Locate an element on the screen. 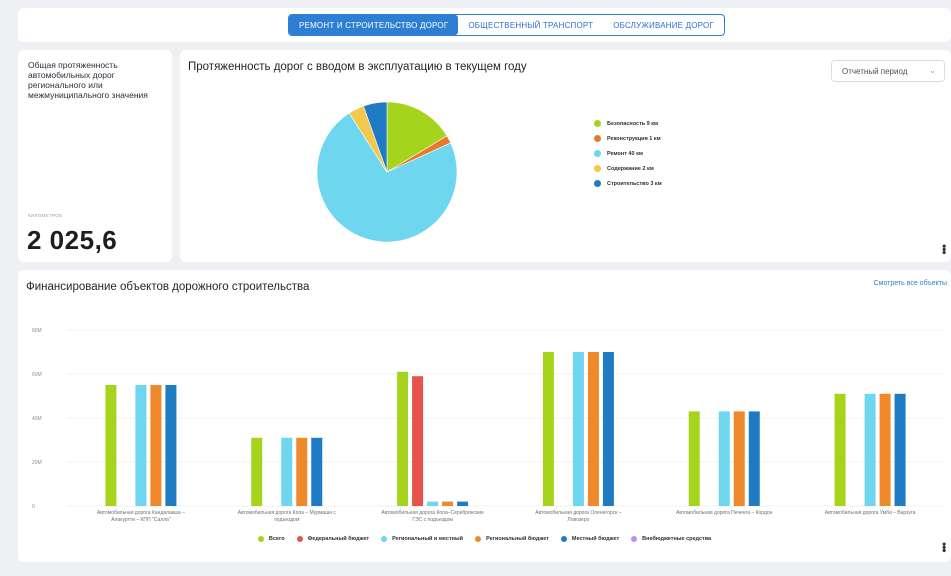 Image resolution: width=951 pixels, height=576 pixels. pie-legend-item: Строительство 3 км is located at coordinates (628, 183).